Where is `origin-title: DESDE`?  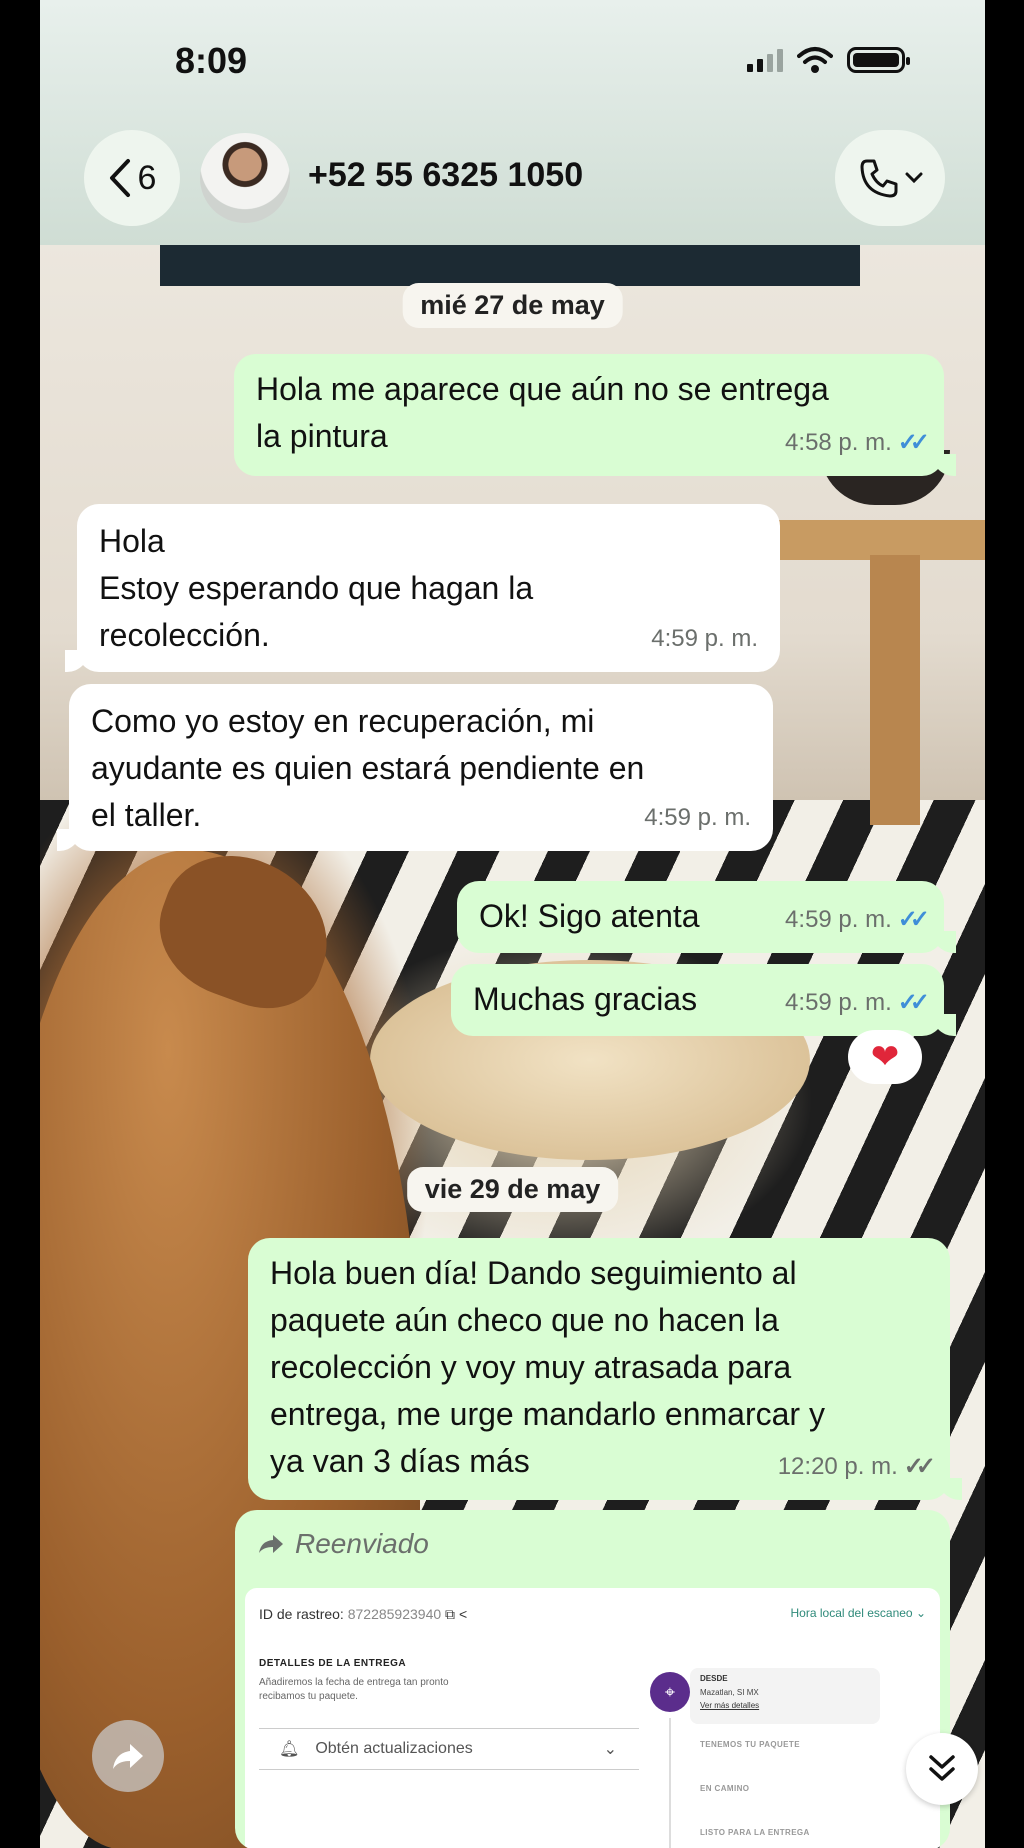
origin-title: DESDE is located at coordinates (714, 1678).